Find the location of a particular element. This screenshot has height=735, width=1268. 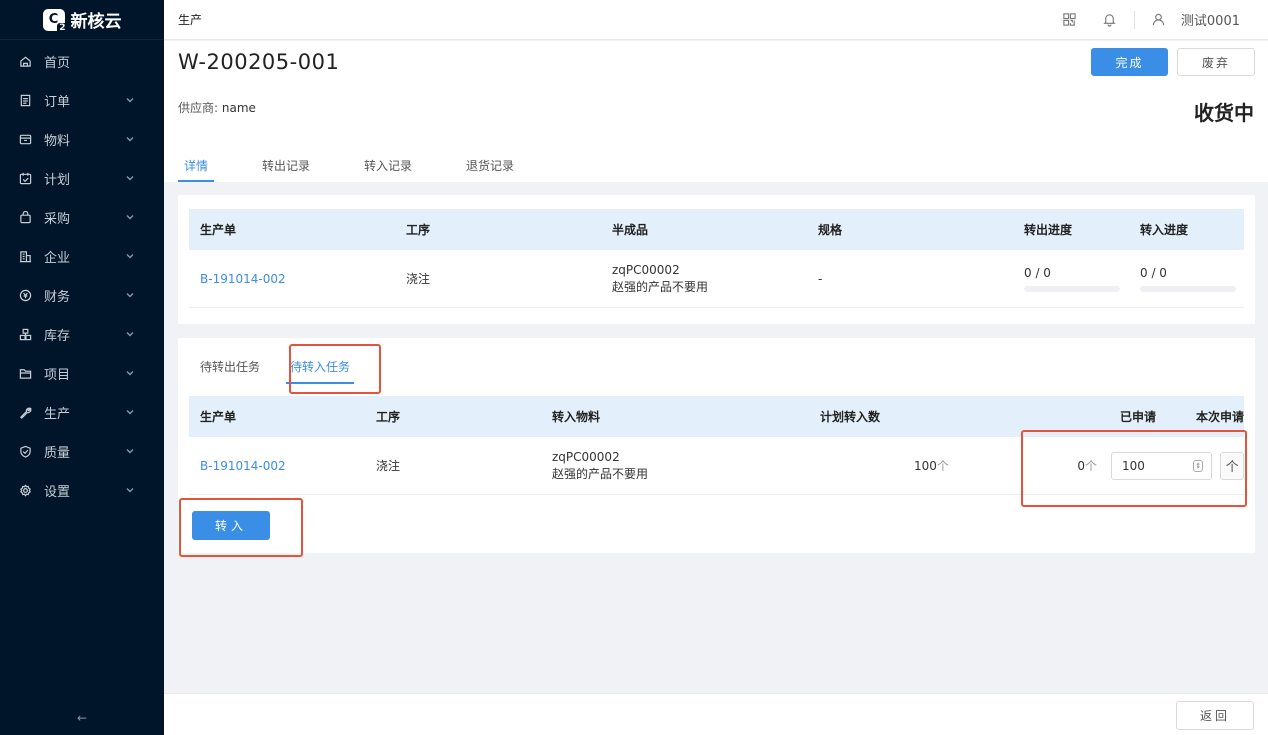

material-icon is located at coordinates (25, 140).